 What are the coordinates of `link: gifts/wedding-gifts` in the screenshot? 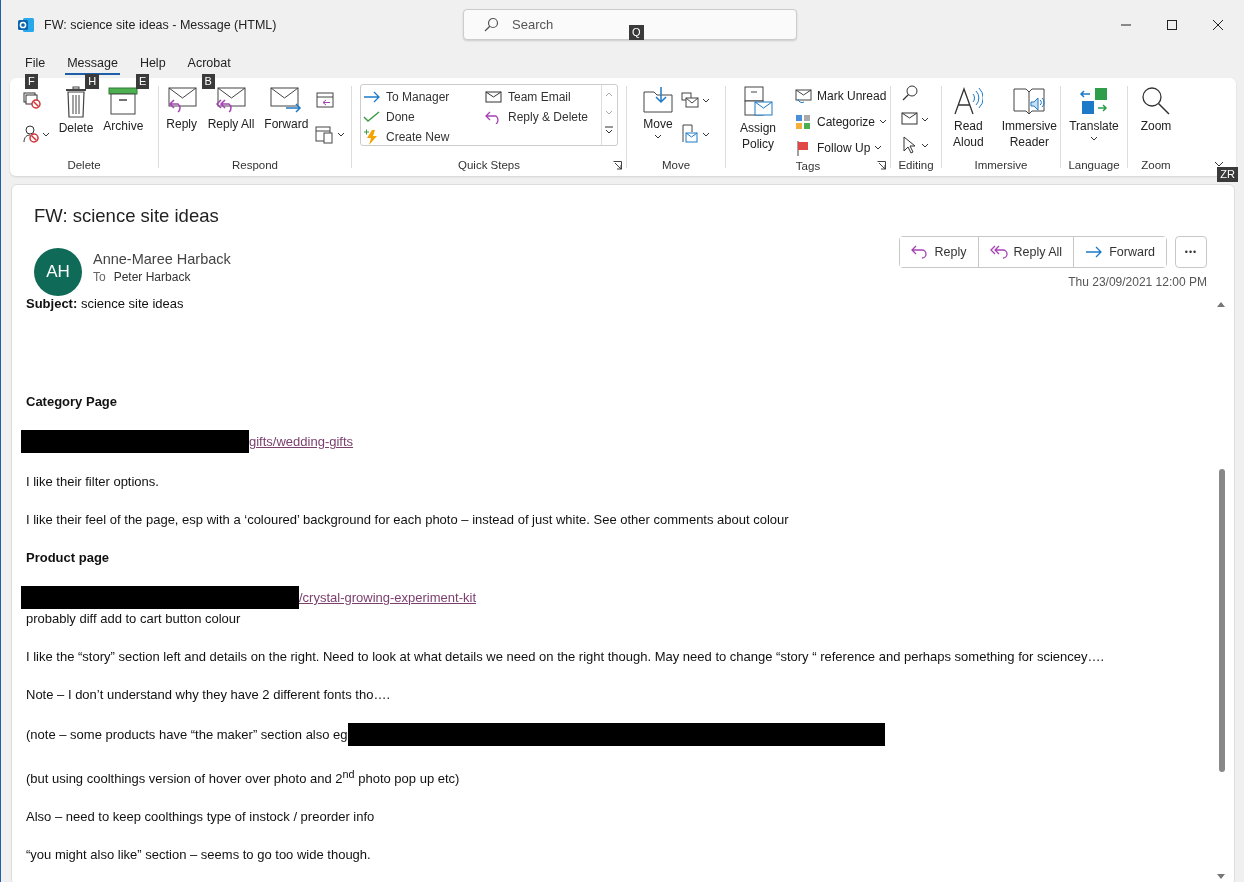 It's located at (301, 441).